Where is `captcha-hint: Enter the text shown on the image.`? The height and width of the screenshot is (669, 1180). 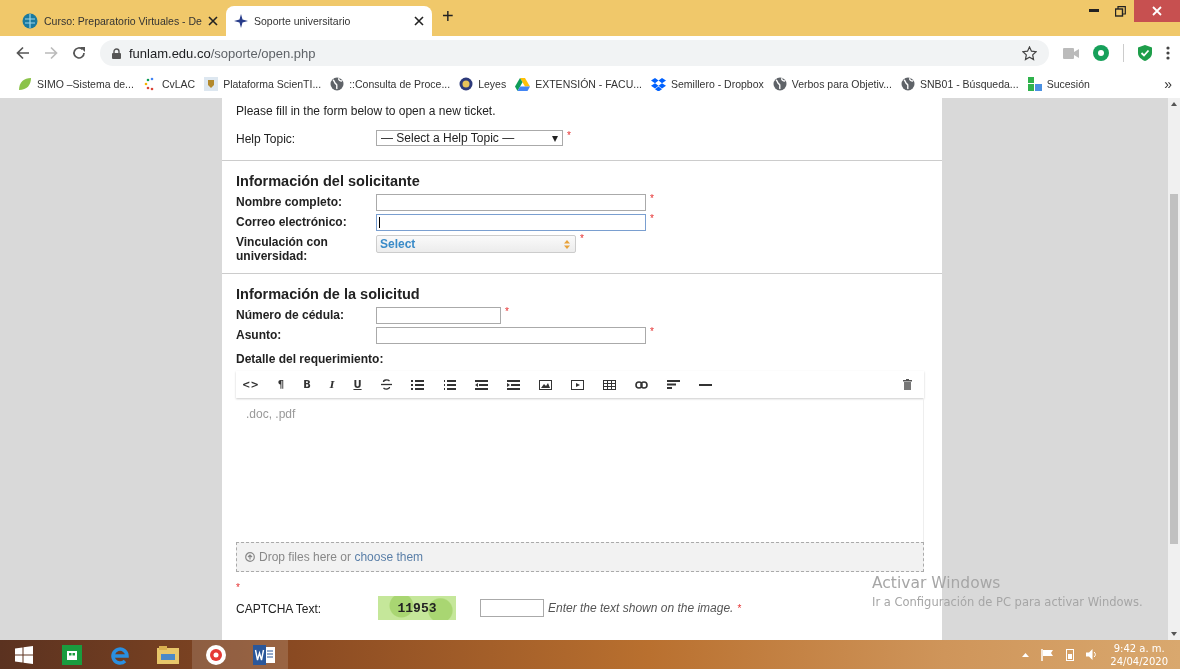
captcha-hint: Enter the text shown on the image. is located at coordinates (641, 608).